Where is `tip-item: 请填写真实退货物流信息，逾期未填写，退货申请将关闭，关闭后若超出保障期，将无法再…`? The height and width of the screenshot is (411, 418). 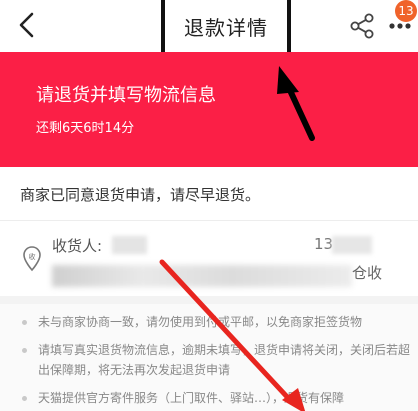
tip-item: 请填写真实退货物流信息，逾期未填写，退货申请将关闭，关闭后若超出保障期，将无法再… is located at coordinates (217, 360).